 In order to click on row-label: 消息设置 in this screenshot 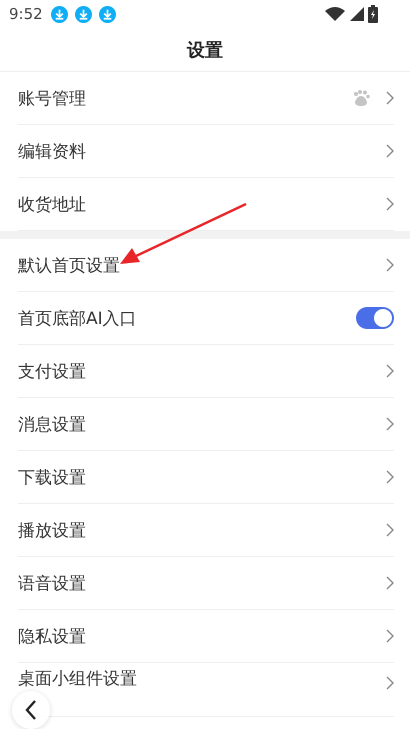, I will do `click(52, 425)`.